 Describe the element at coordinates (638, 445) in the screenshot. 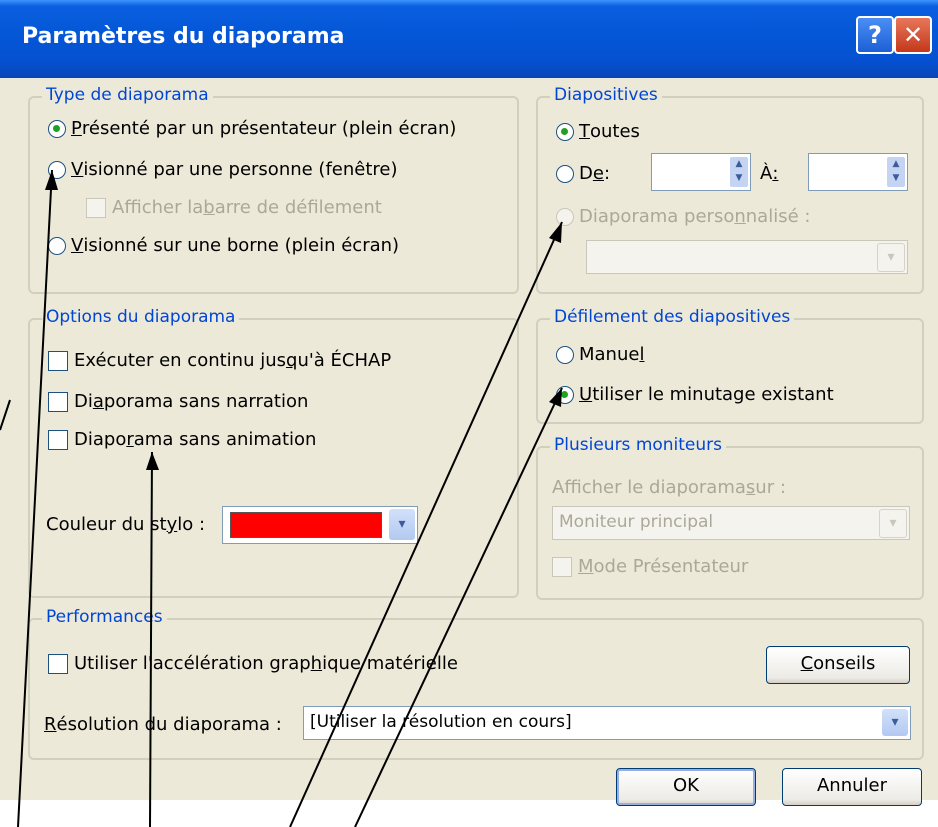

I see `group-title: Plusieurs moniteurs` at that location.